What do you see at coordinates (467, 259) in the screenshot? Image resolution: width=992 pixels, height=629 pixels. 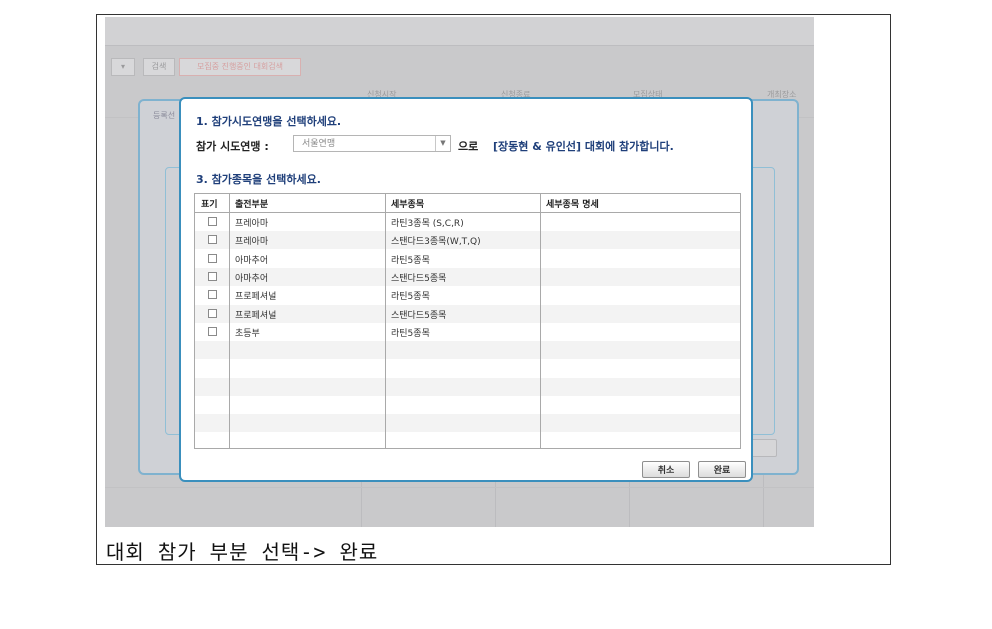 I see `table-row: 아마추어 라틴5종목` at bounding box center [467, 259].